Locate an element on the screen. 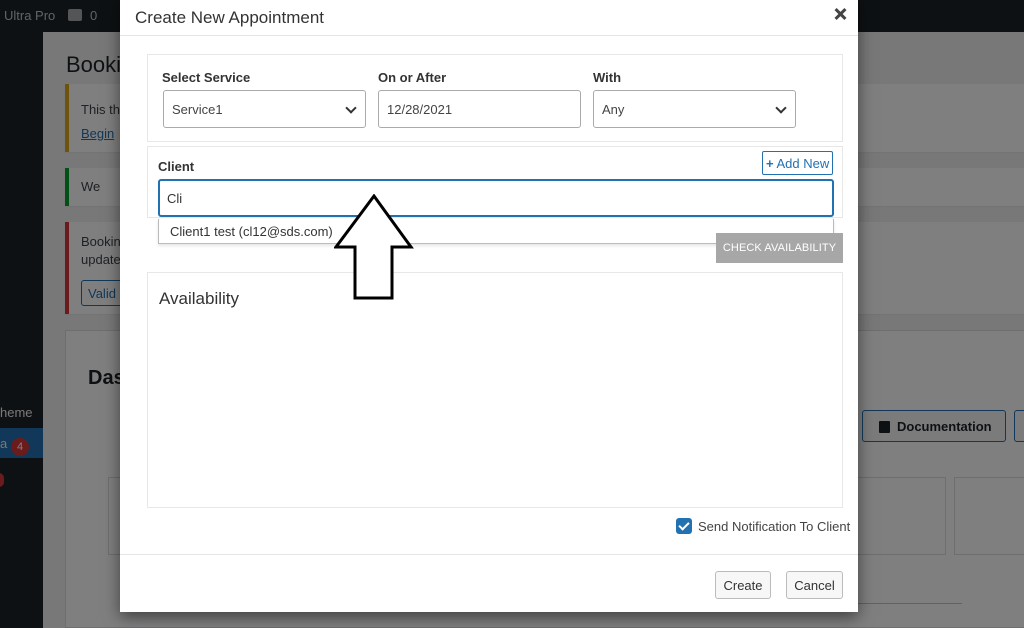 The width and height of the screenshot is (1024, 628). availability-title: Availability is located at coordinates (199, 298).